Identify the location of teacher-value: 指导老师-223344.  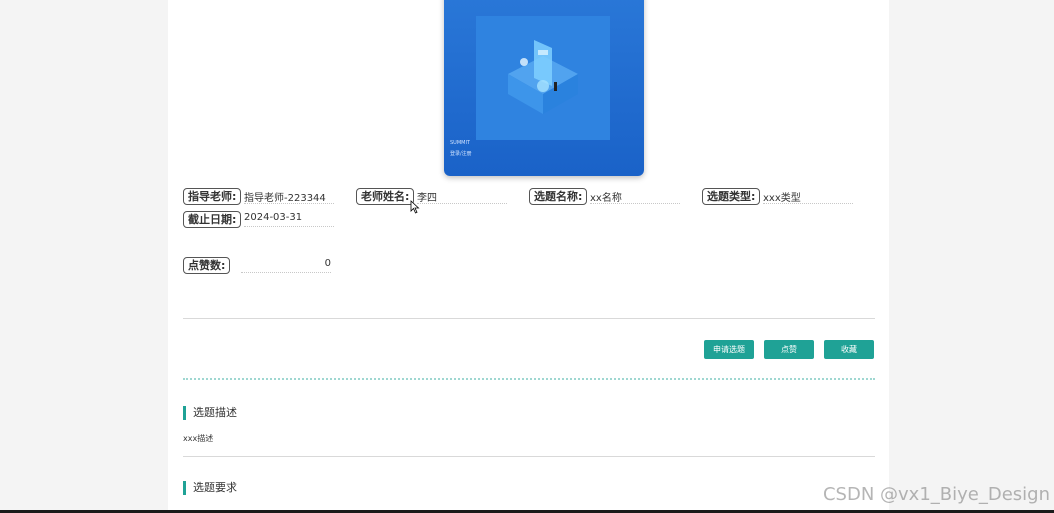
(289, 196).